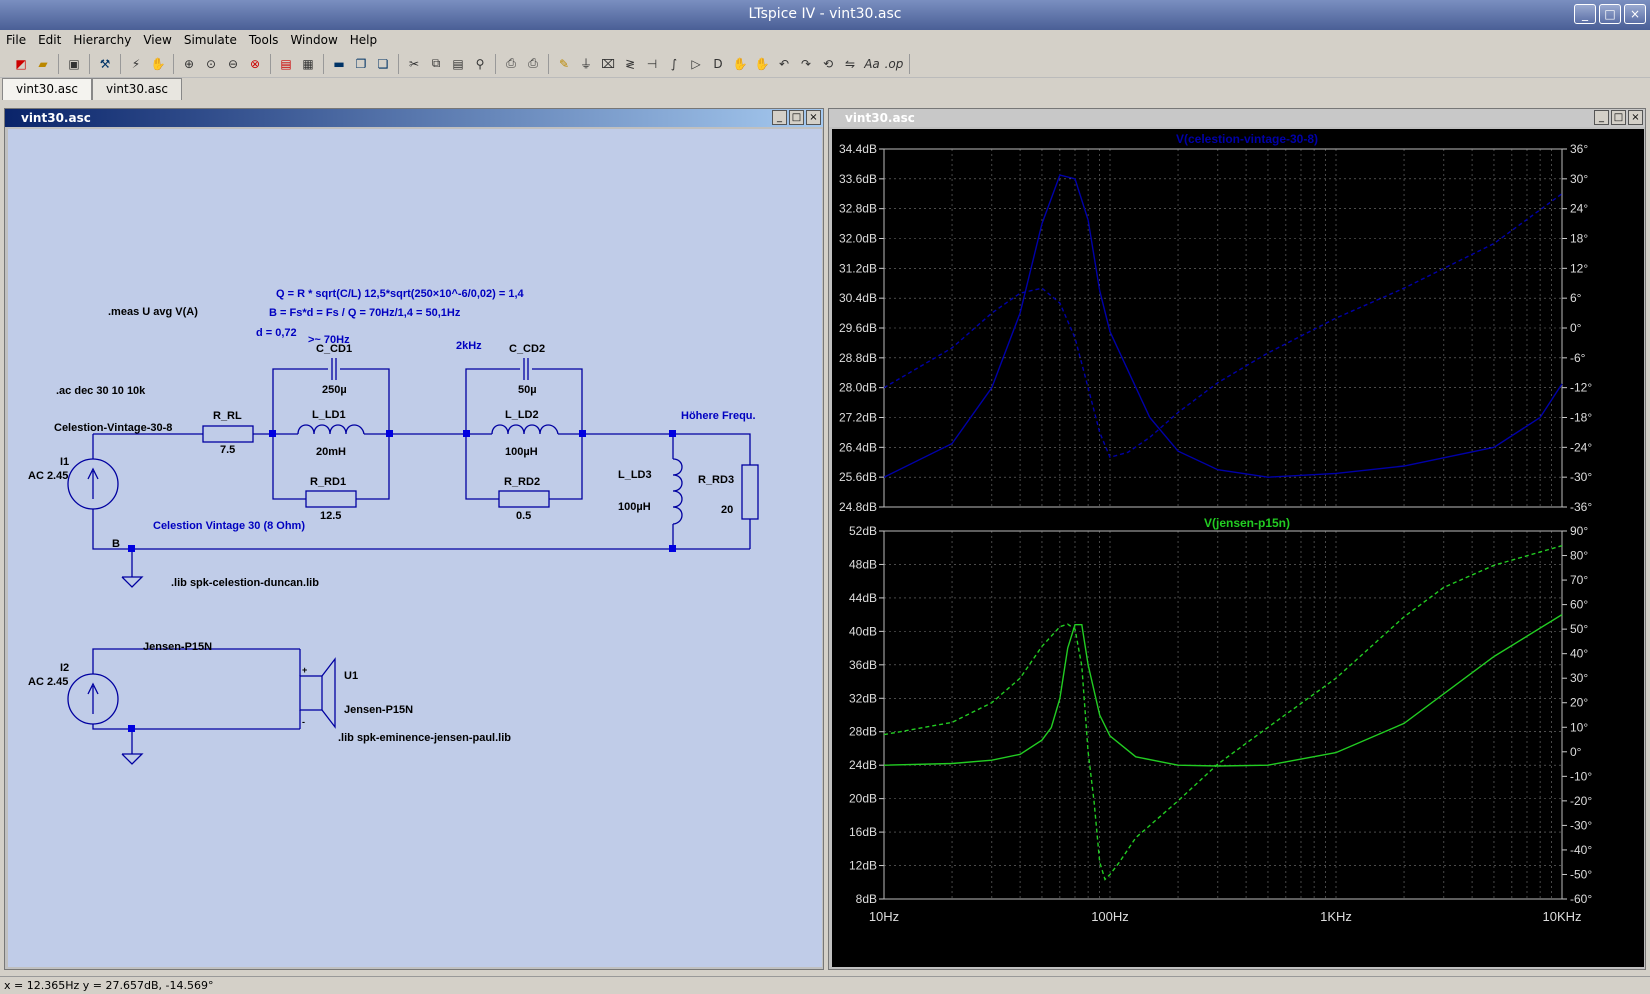 The image size is (1650, 994). What do you see at coordinates (227, 416) in the screenshot?
I see `r-rl-name: R_RL` at bounding box center [227, 416].